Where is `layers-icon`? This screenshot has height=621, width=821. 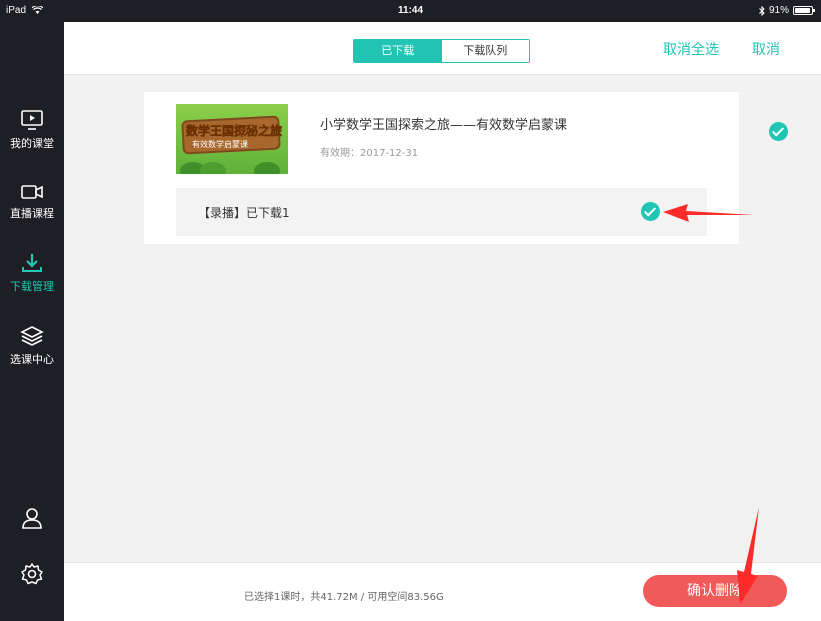
layers-icon is located at coordinates (32, 336).